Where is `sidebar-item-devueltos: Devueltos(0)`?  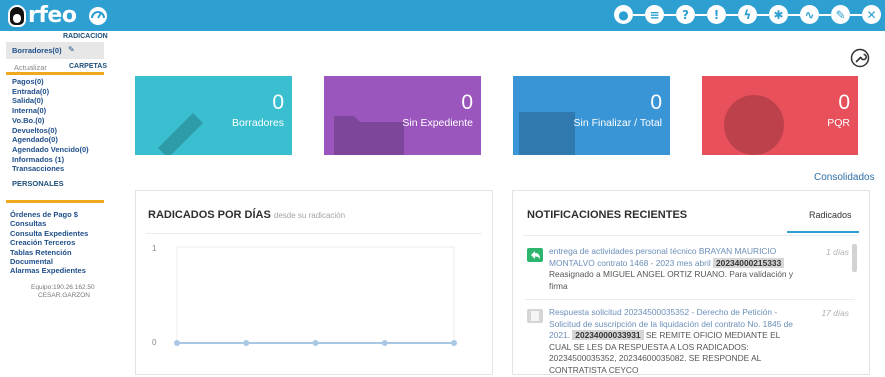
sidebar-item-devueltos: Devueltos(0) is located at coordinates (34, 131).